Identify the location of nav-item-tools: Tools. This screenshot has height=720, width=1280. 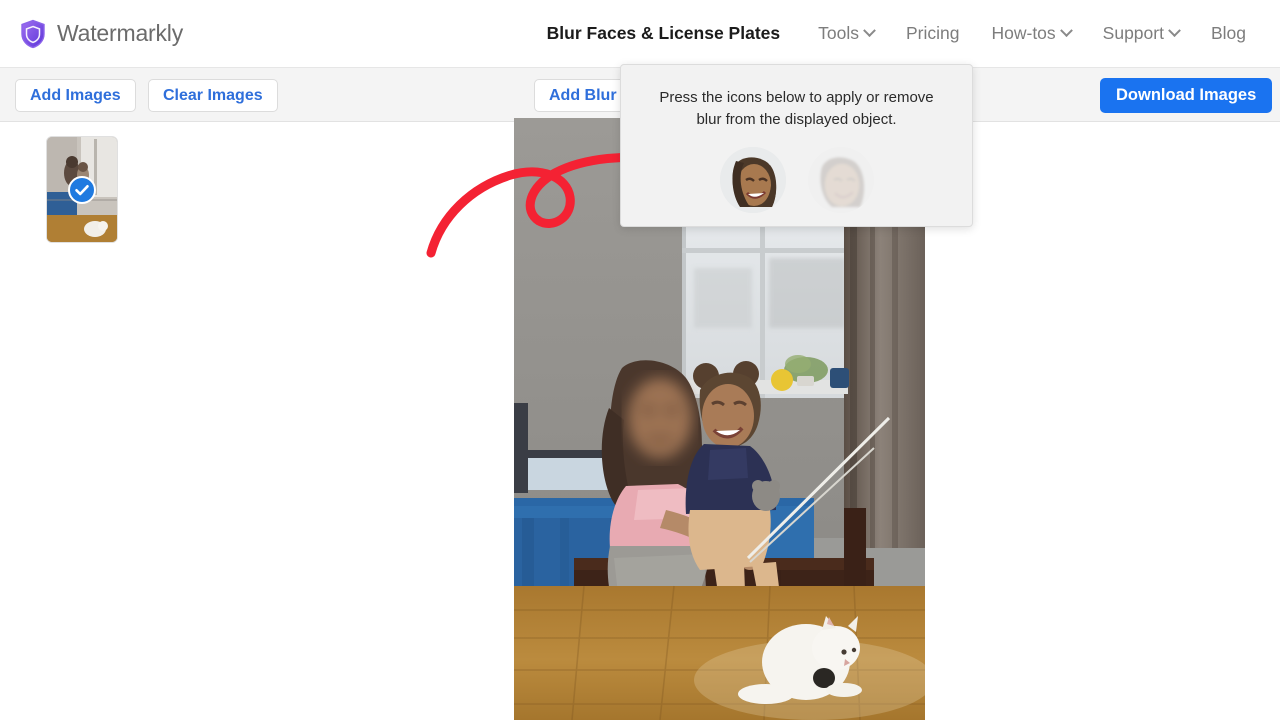
(846, 33).